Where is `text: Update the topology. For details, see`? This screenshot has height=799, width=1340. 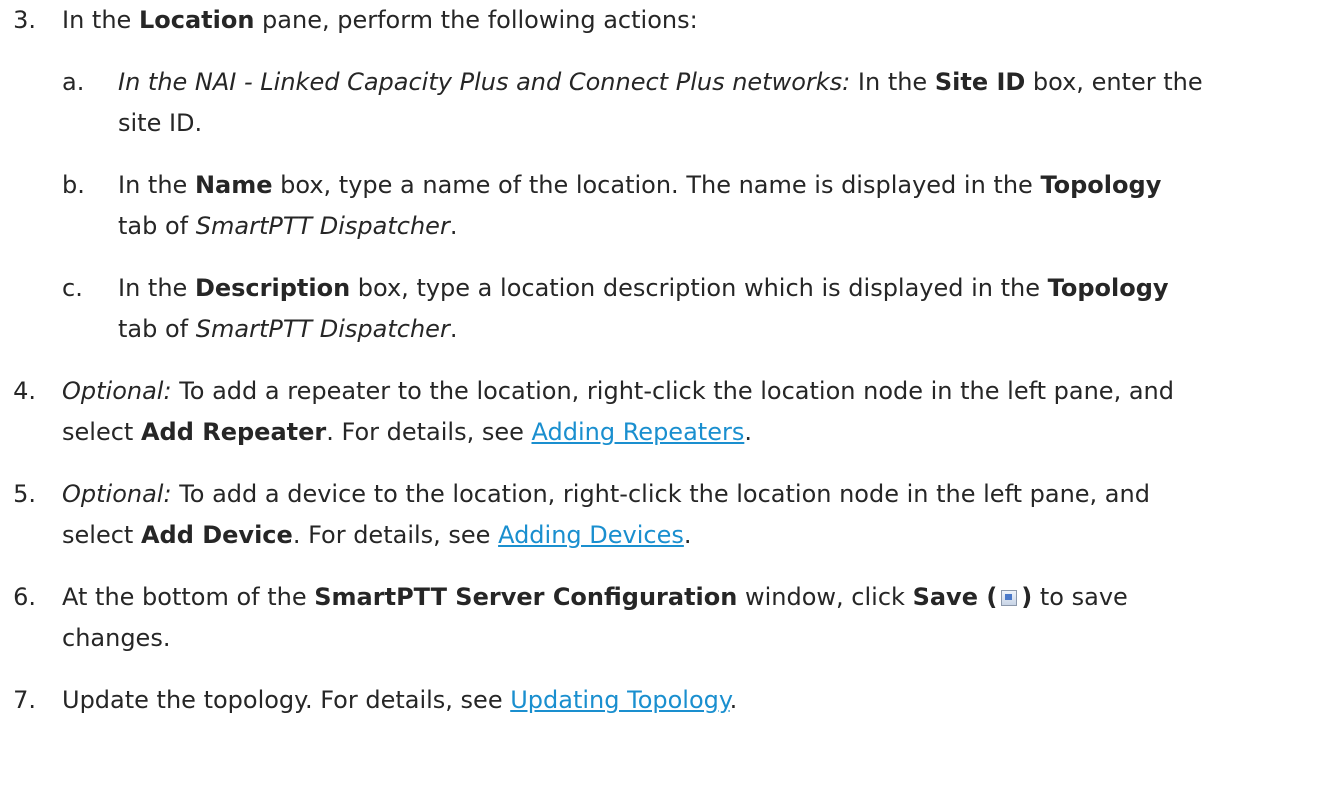
text: Update the topology. For details, see is located at coordinates (286, 700).